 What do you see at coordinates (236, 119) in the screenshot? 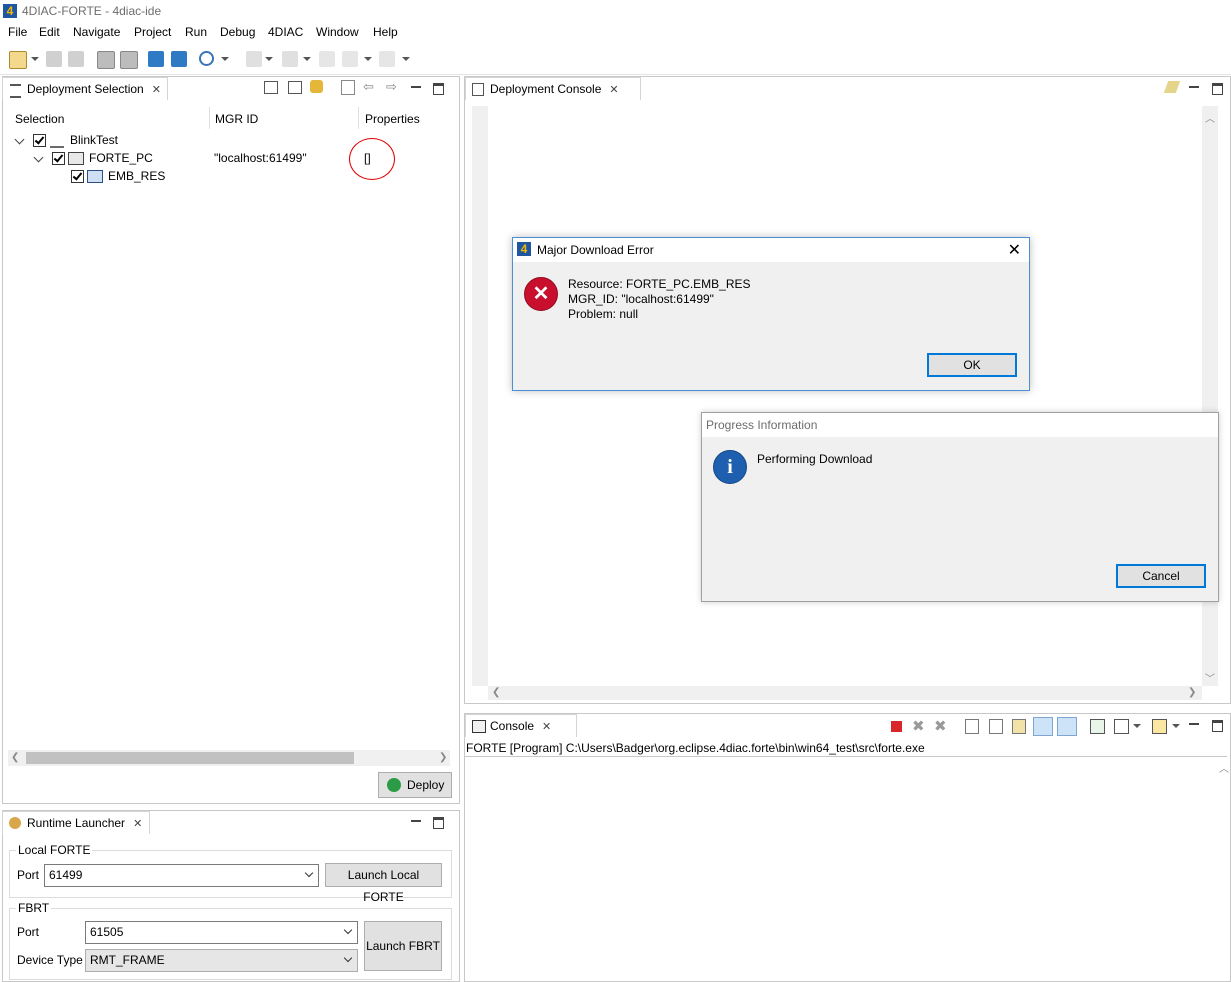
I see `column-header-mgr-id: MGR ID` at bounding box center [236, 119].